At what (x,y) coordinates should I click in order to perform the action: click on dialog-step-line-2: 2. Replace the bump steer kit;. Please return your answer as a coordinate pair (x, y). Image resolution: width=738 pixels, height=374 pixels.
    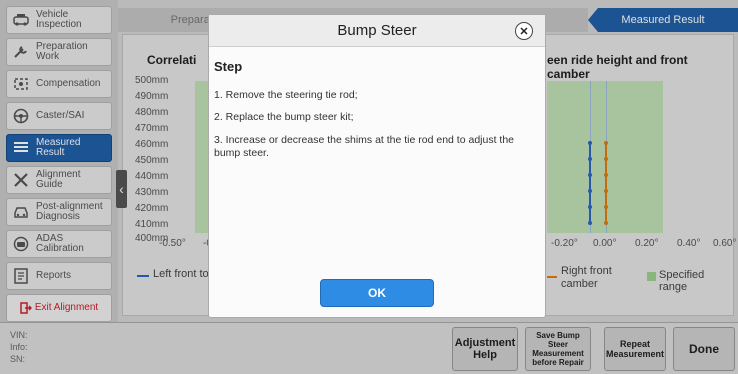
    Looking at the image, I should click on (284, 117).